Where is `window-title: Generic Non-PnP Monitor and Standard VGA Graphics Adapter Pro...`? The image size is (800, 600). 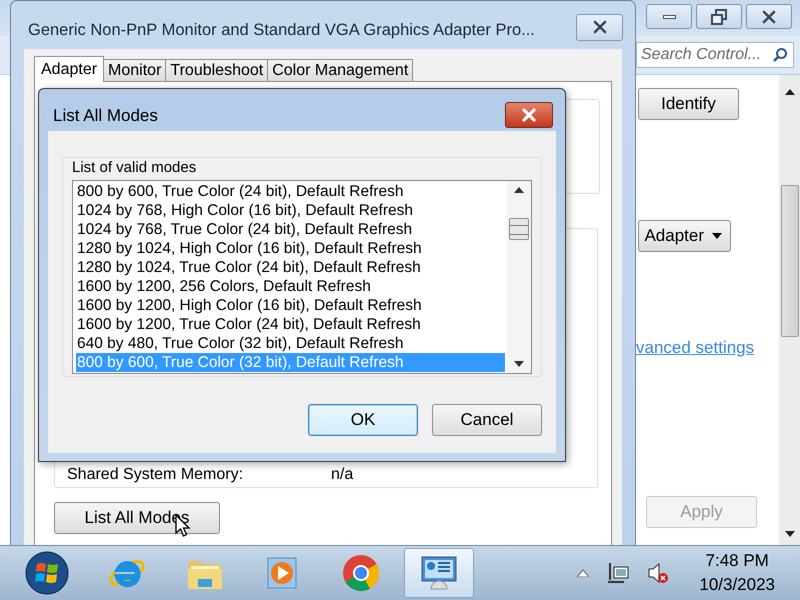 window-title: Generic Non-PnP Monitor and Standard VGA Graphics Adapter Pro... is located at coordinates (281, 30).